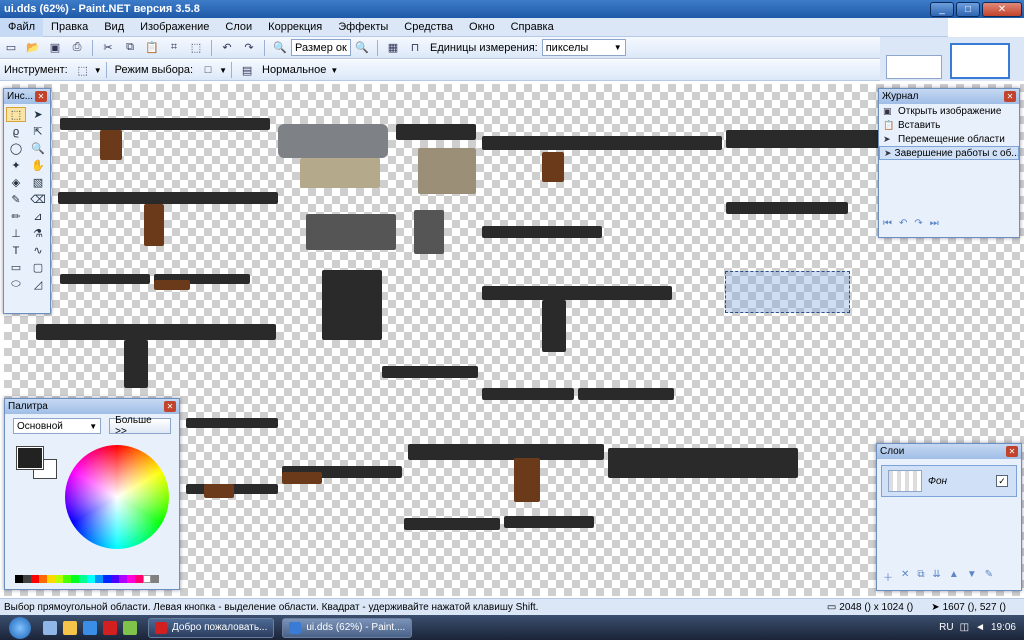 The width and height of the screenshot is (1024, 640). What do you see at coordinates (16, 284) in the screenshot?
I see `ellipse-icon: ⬭` at bounding box center [16, 284].